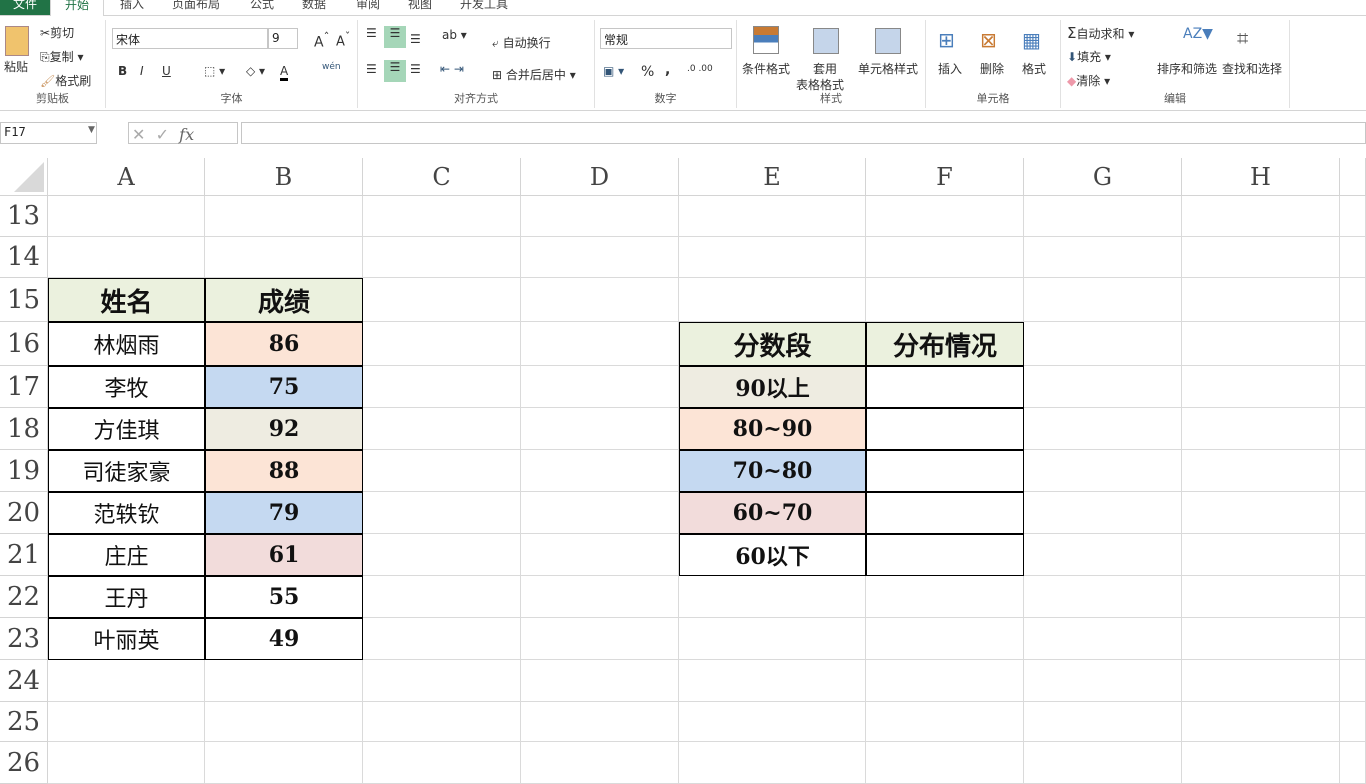 Image resolution: width=1366 pixels, height=784 pixels. Describe the element at coordinates (126, 597) in the screenshot. I see `name-cell: 王丹` at that location.